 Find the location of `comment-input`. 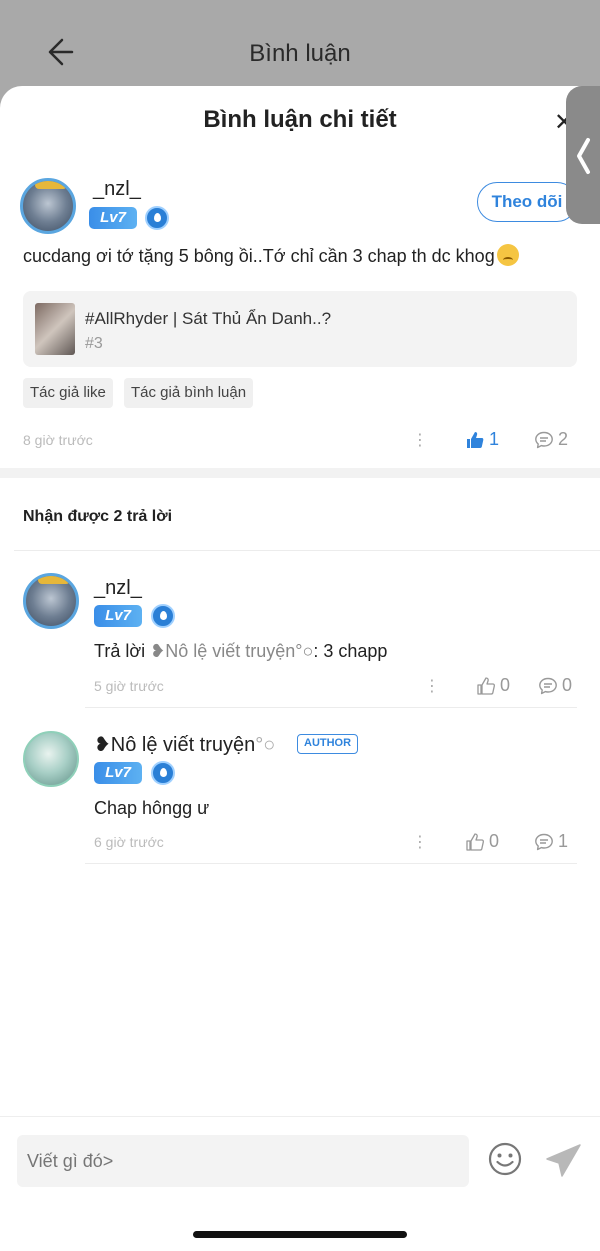

comment-input is located at coordinates (243, 1161).